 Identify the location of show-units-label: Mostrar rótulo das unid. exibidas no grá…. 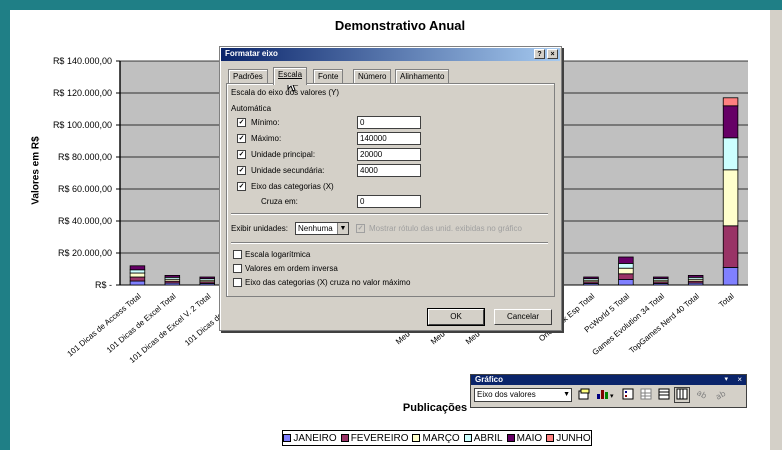
(445, 228).